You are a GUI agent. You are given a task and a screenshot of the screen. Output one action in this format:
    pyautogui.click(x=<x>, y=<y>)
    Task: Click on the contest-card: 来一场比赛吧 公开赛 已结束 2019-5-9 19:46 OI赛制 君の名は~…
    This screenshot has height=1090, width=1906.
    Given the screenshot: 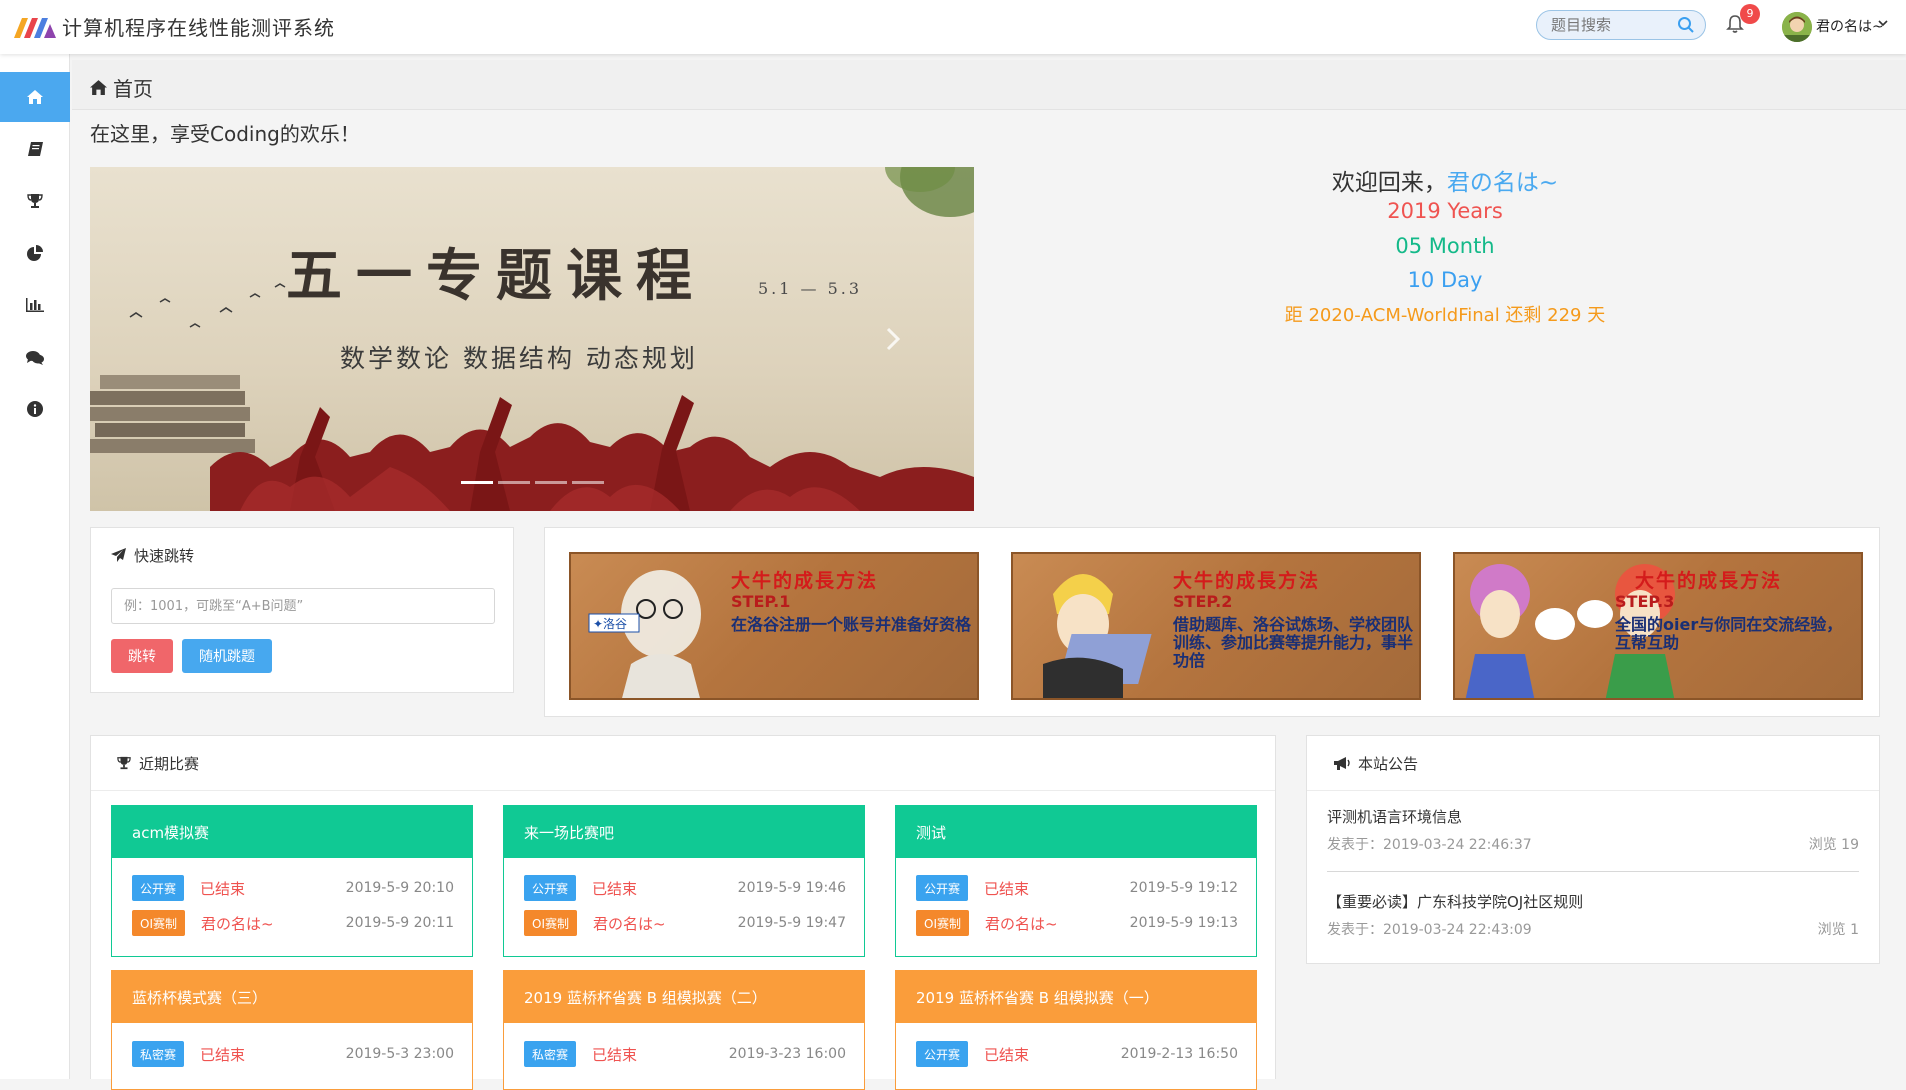 What is the action you would take?
    pyautogui.click(x=684, y=881)
    